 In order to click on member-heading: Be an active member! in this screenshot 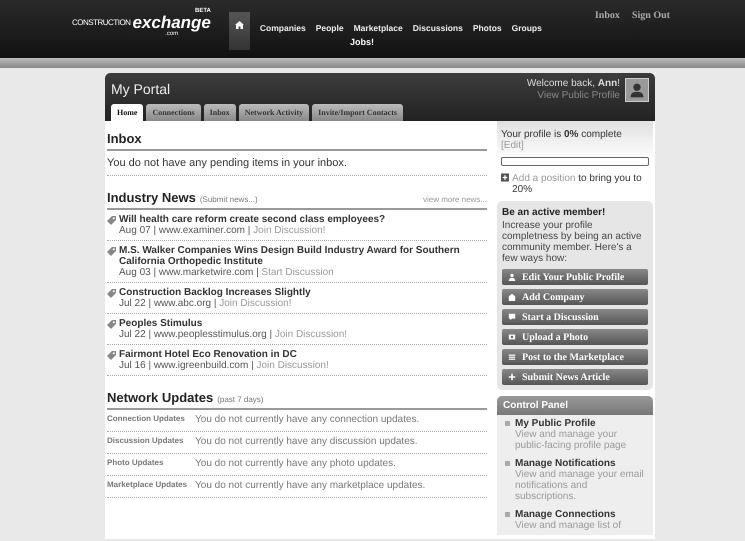, I will do `click(554, 212)`.